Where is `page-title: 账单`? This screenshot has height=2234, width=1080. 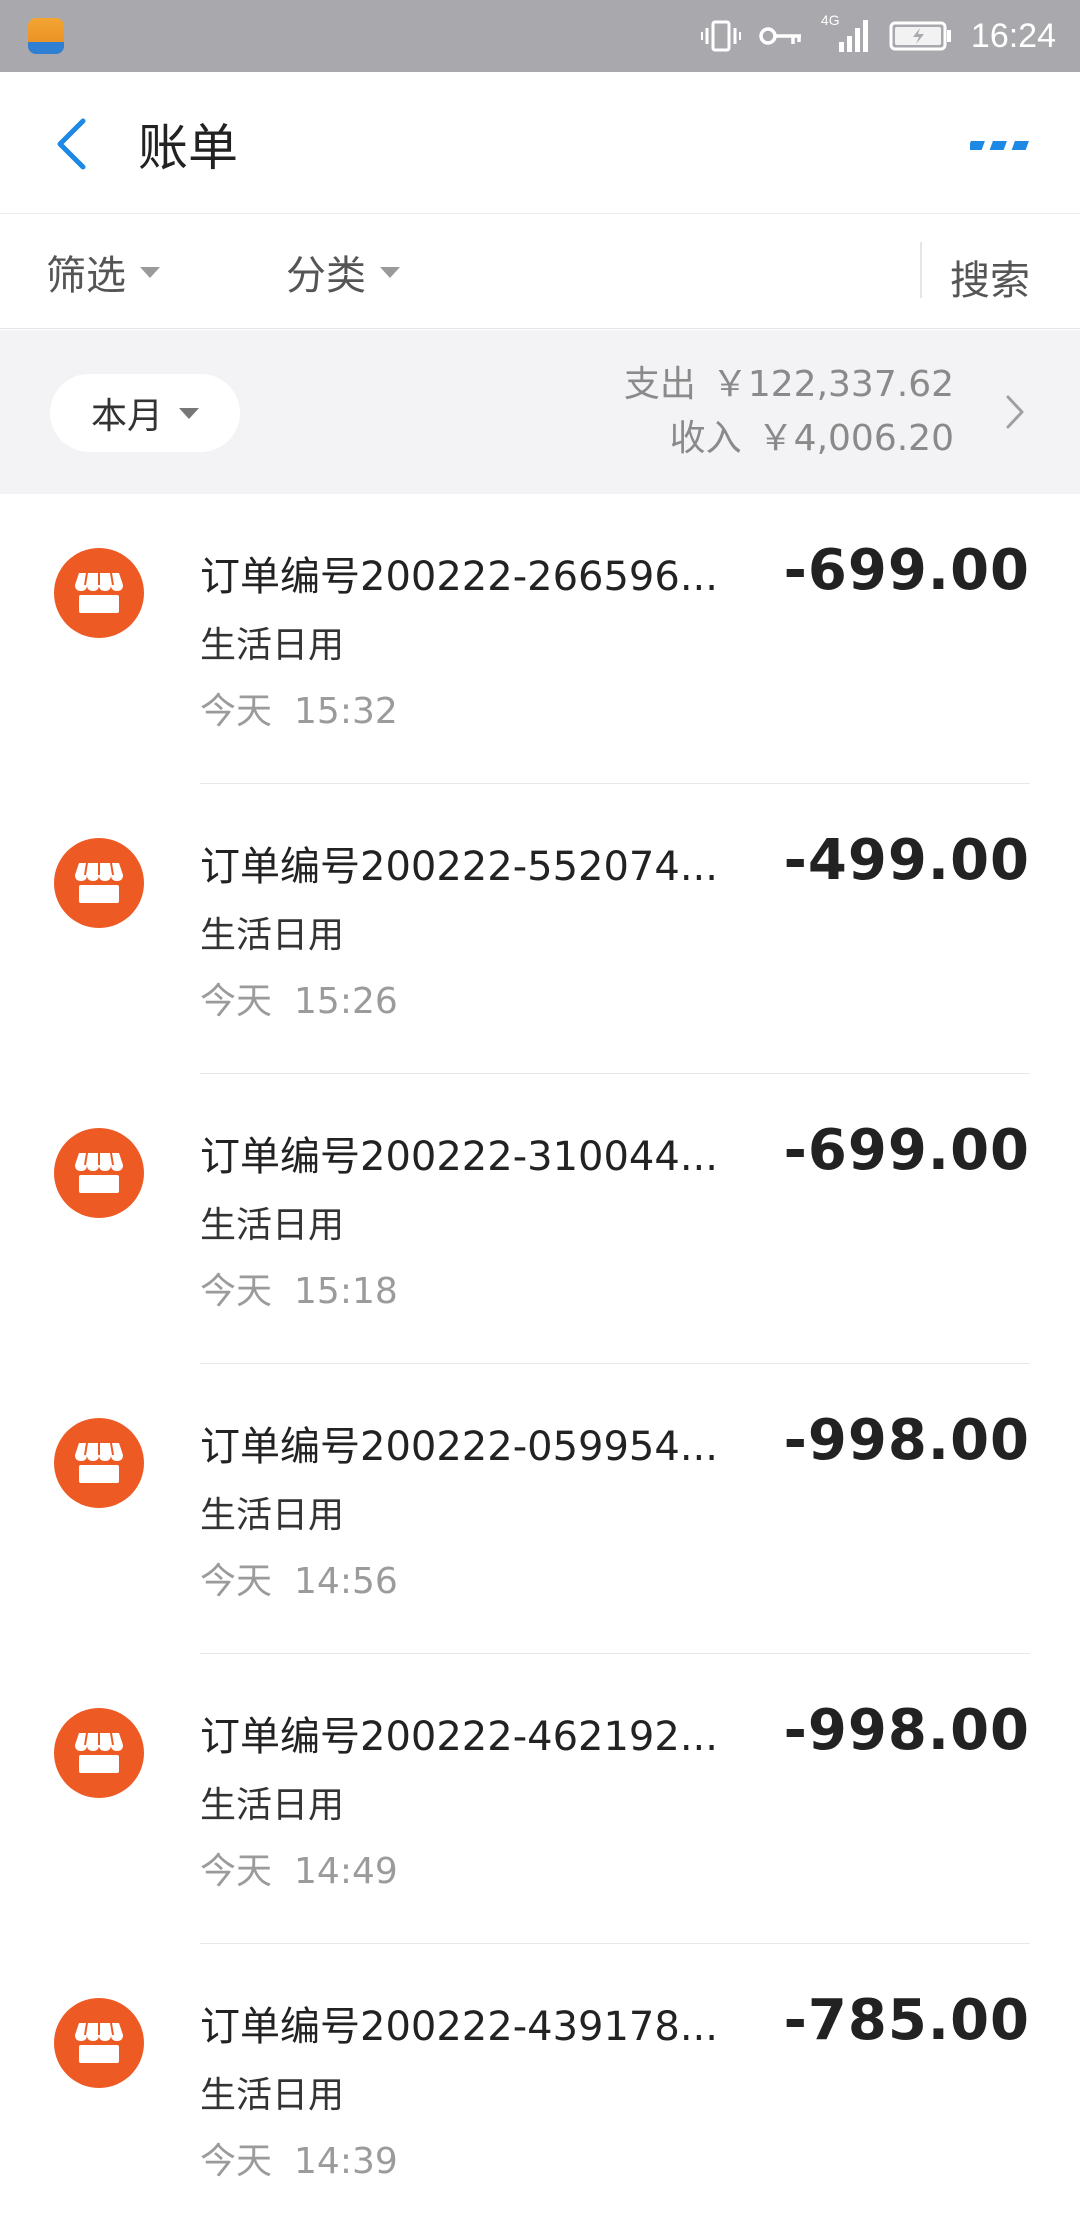
page-title: 账单 is located at coordinates (188, 148).